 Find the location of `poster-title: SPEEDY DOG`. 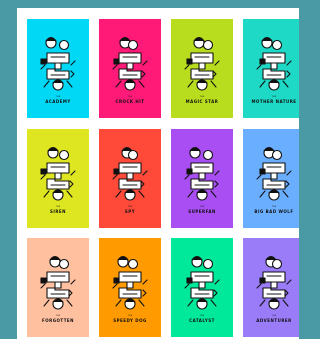

poster-title: SPEEDY DOG is located at coordinates (130, 320).